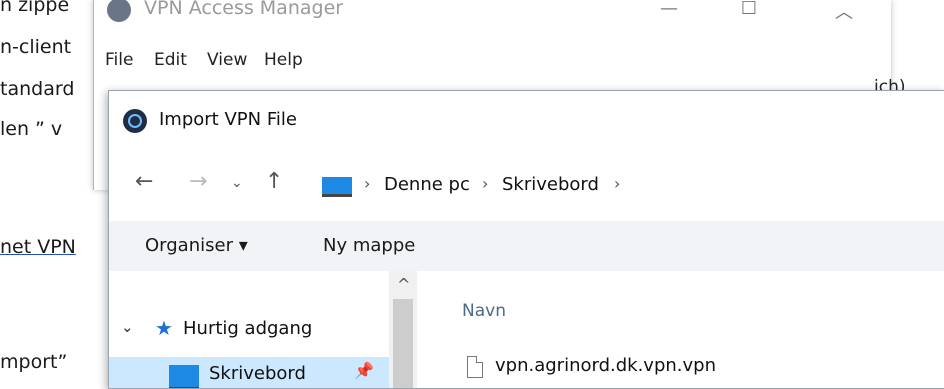  Describe the element at coordinates (198, 181) in the screenshot. I see `forward-arrow-icon: →` at that location.